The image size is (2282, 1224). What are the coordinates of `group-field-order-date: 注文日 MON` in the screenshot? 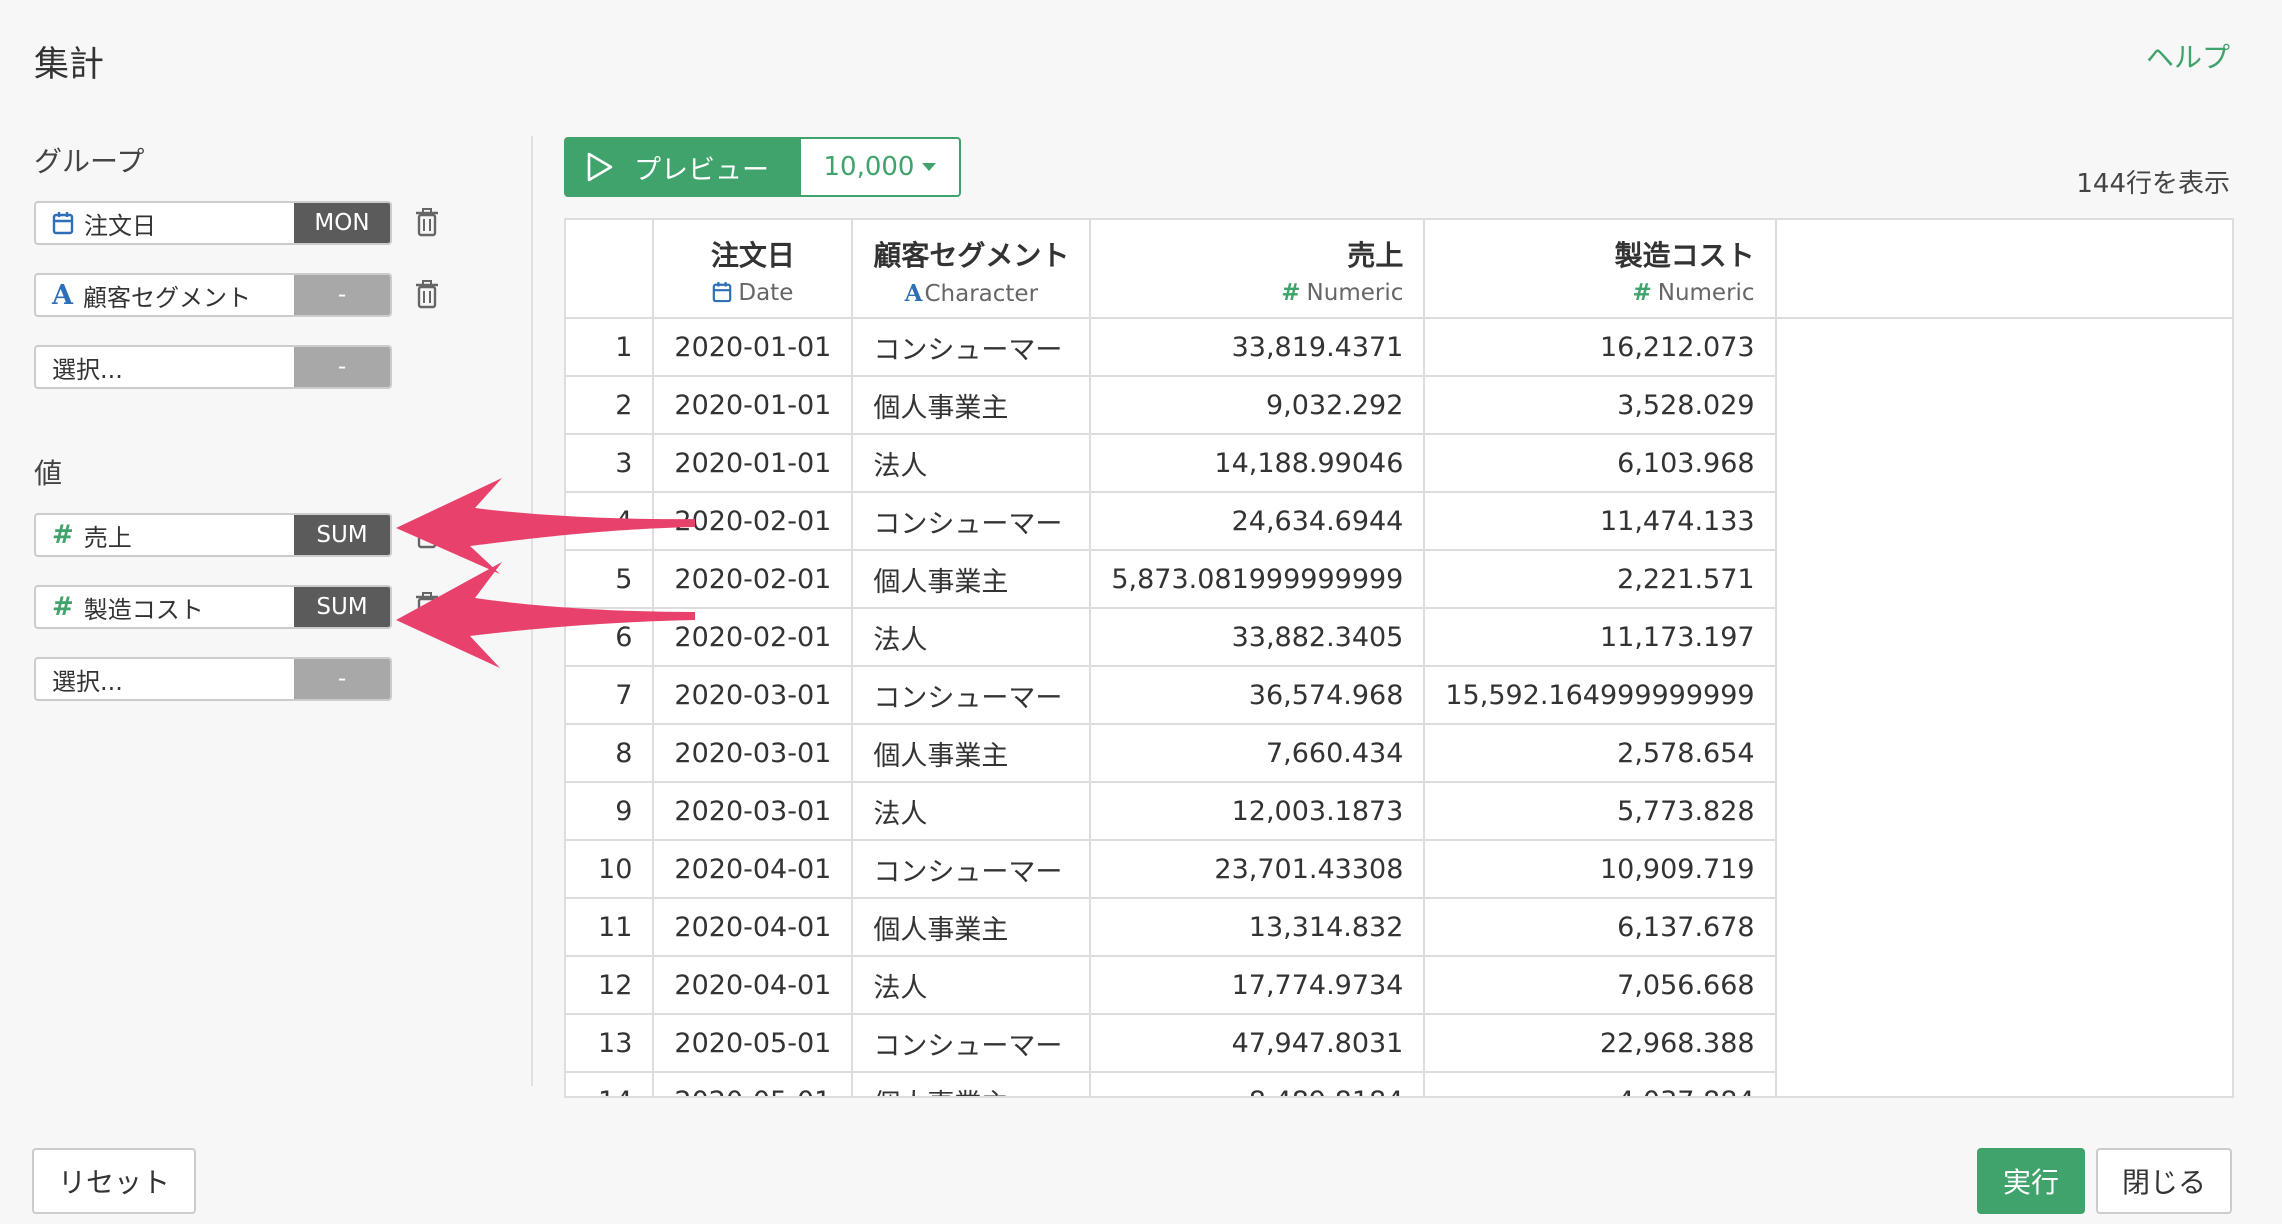 It's located at (213, 223).